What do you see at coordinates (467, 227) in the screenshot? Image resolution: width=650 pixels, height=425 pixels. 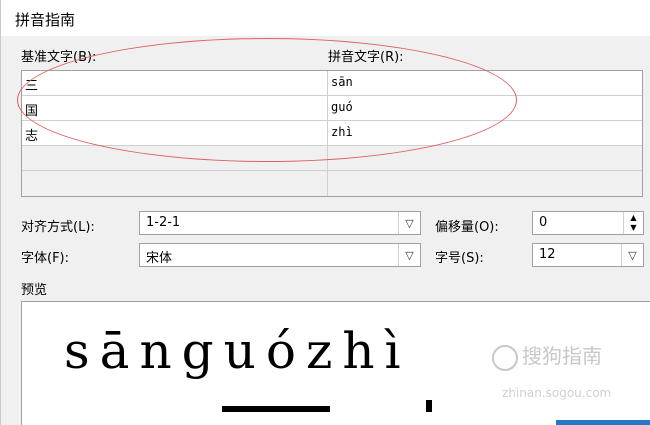 I see `offset-label: 偏移量(O):` at bounding box center [467, 227].